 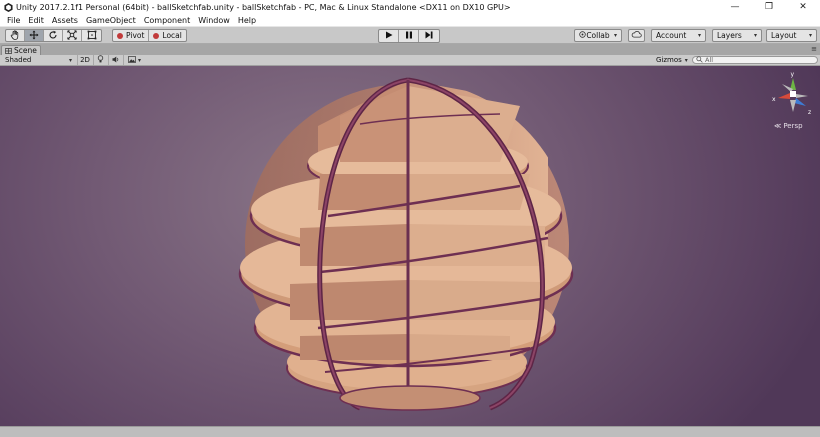 I want to click on local-icon, so click(x=156, y=35).